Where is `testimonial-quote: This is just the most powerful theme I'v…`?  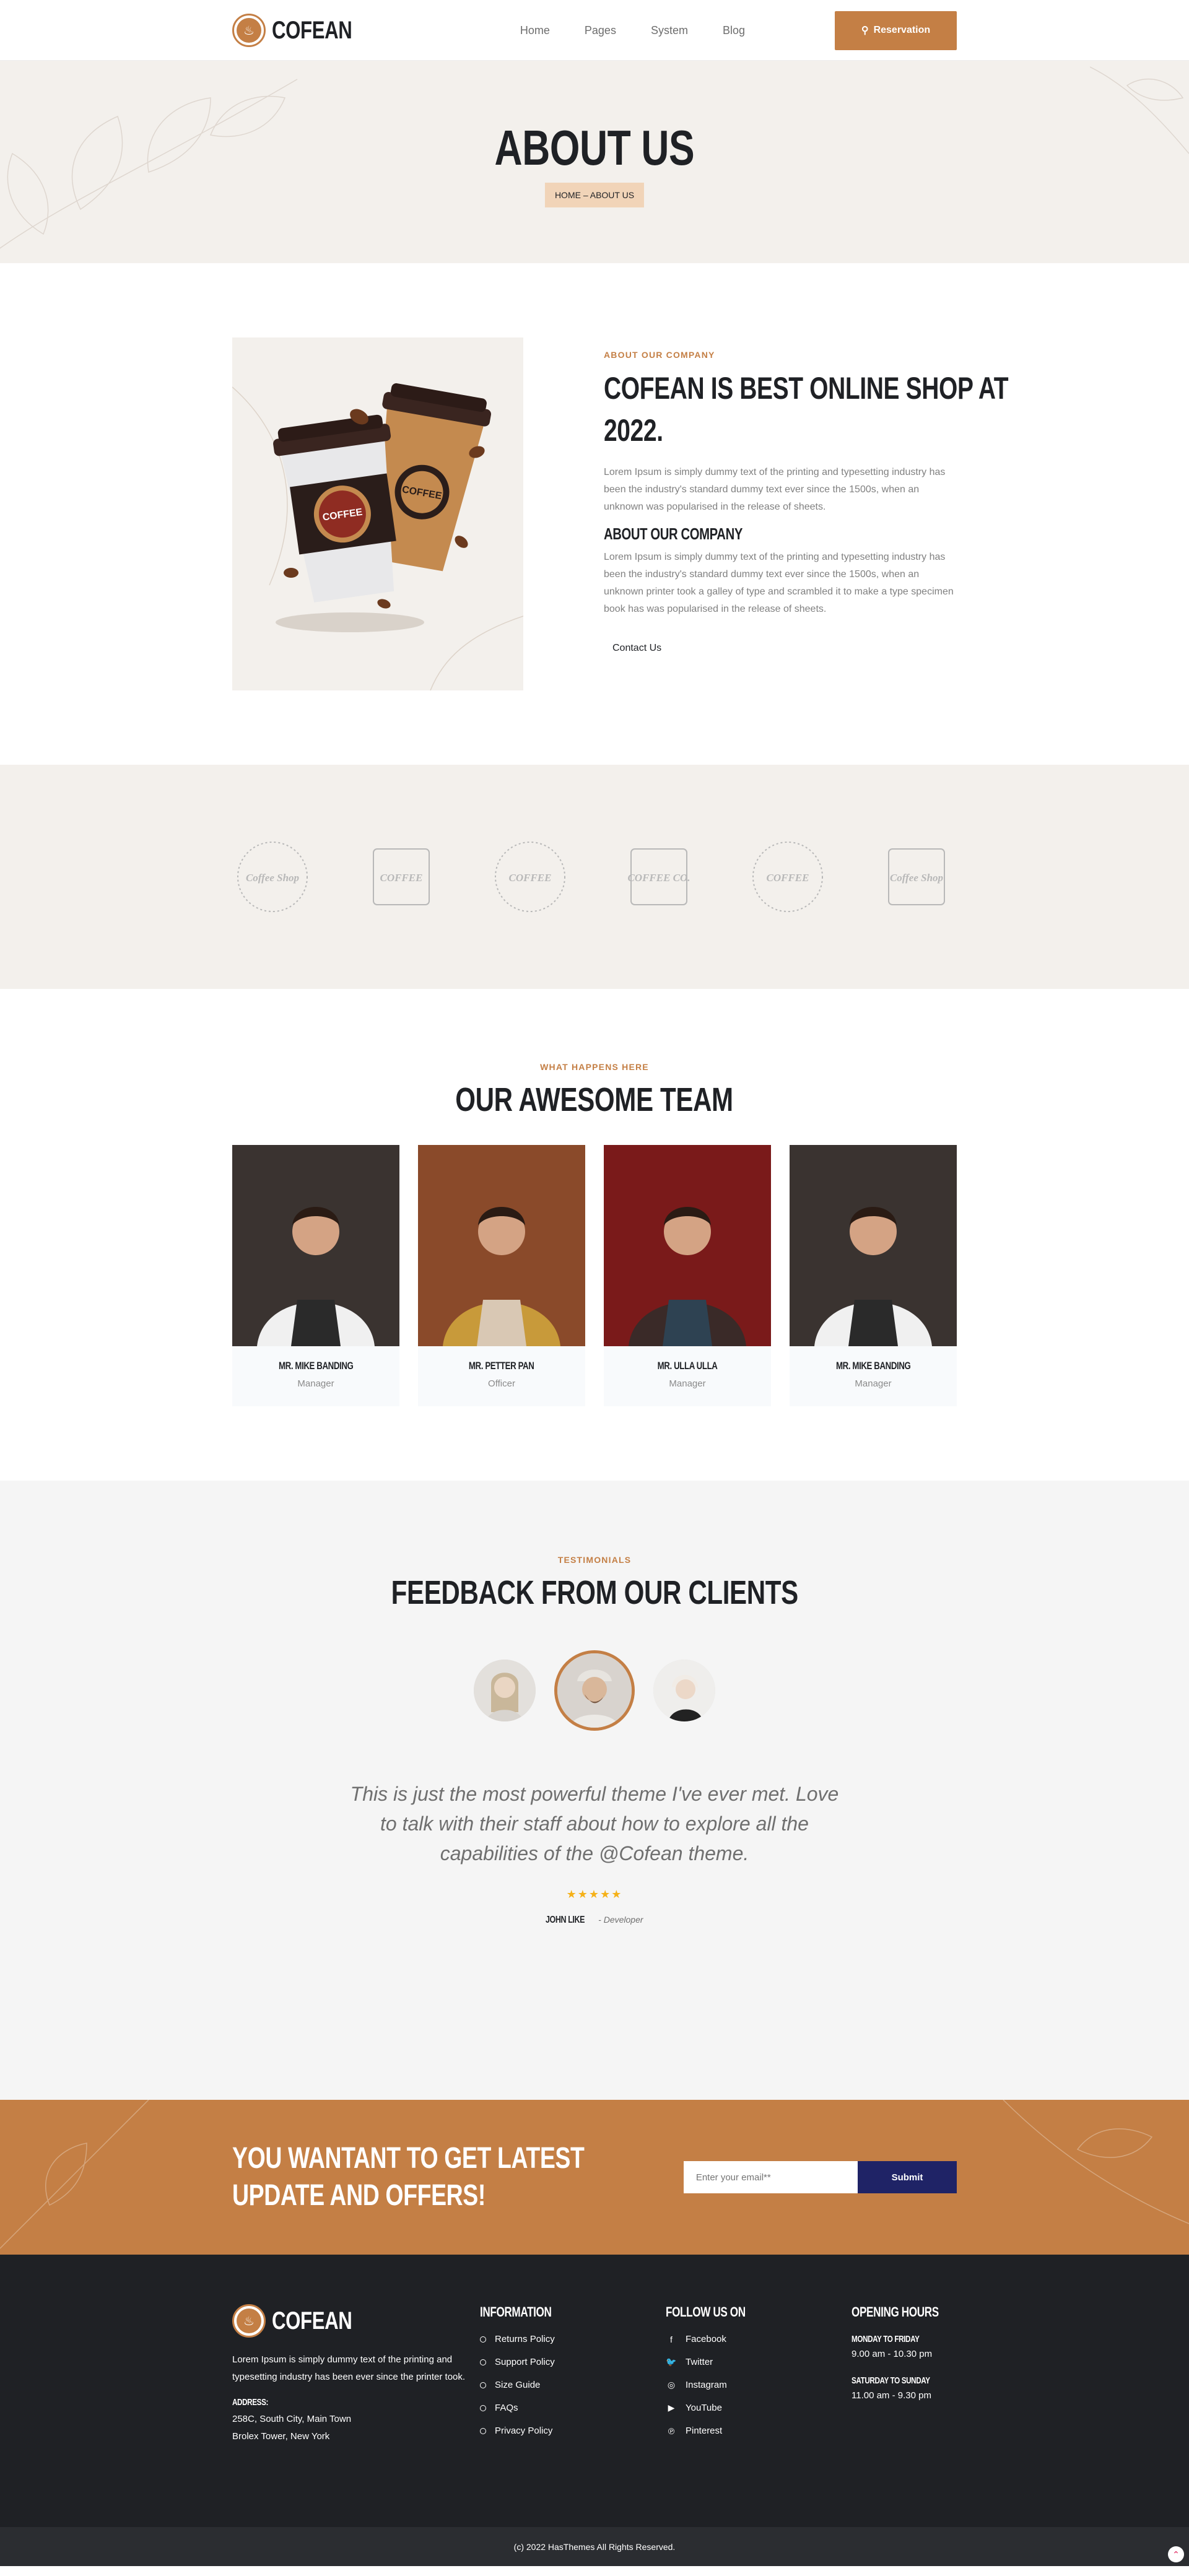 testimonial-quote: This is just the most powerful theme I'v… is located at coordinates (594, 1824).